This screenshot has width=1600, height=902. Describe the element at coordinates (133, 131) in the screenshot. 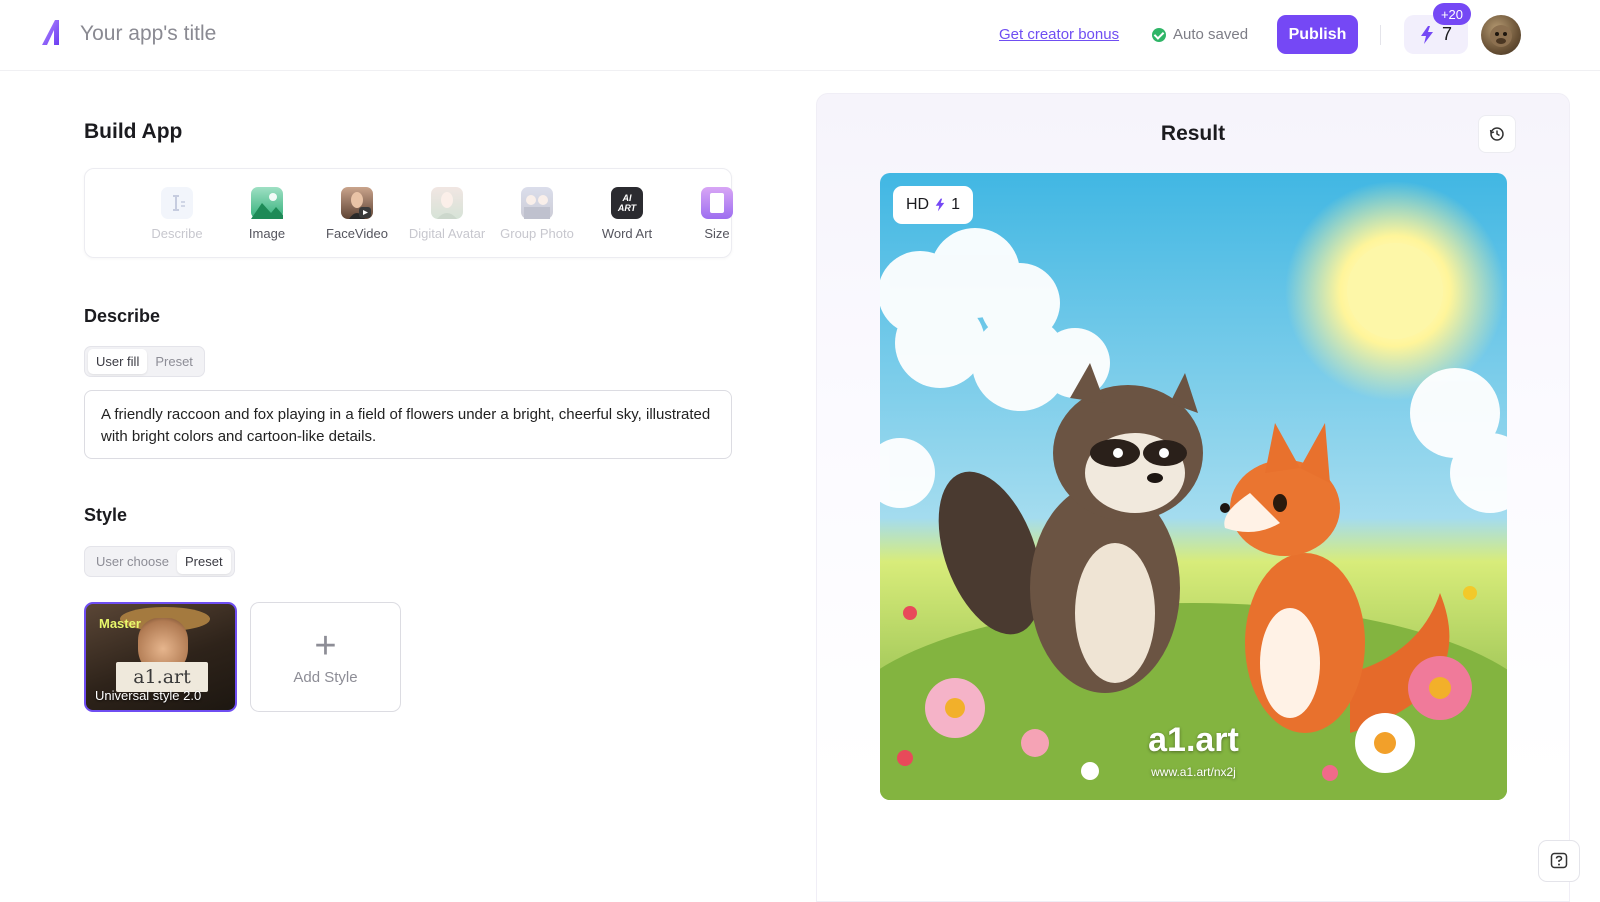

I see `build-app-heading: Build App` at that location.